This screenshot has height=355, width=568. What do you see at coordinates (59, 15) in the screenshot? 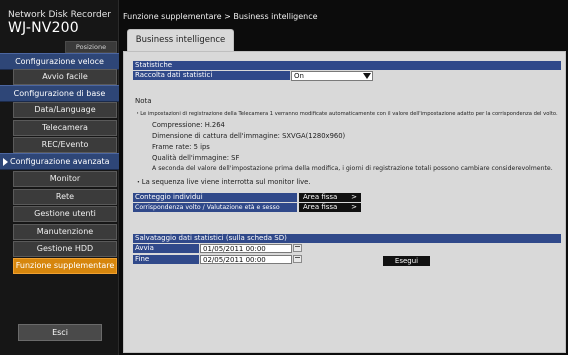
I see `brand-subtitle: Network Disk Recorder` at bounding box center [59, 15].